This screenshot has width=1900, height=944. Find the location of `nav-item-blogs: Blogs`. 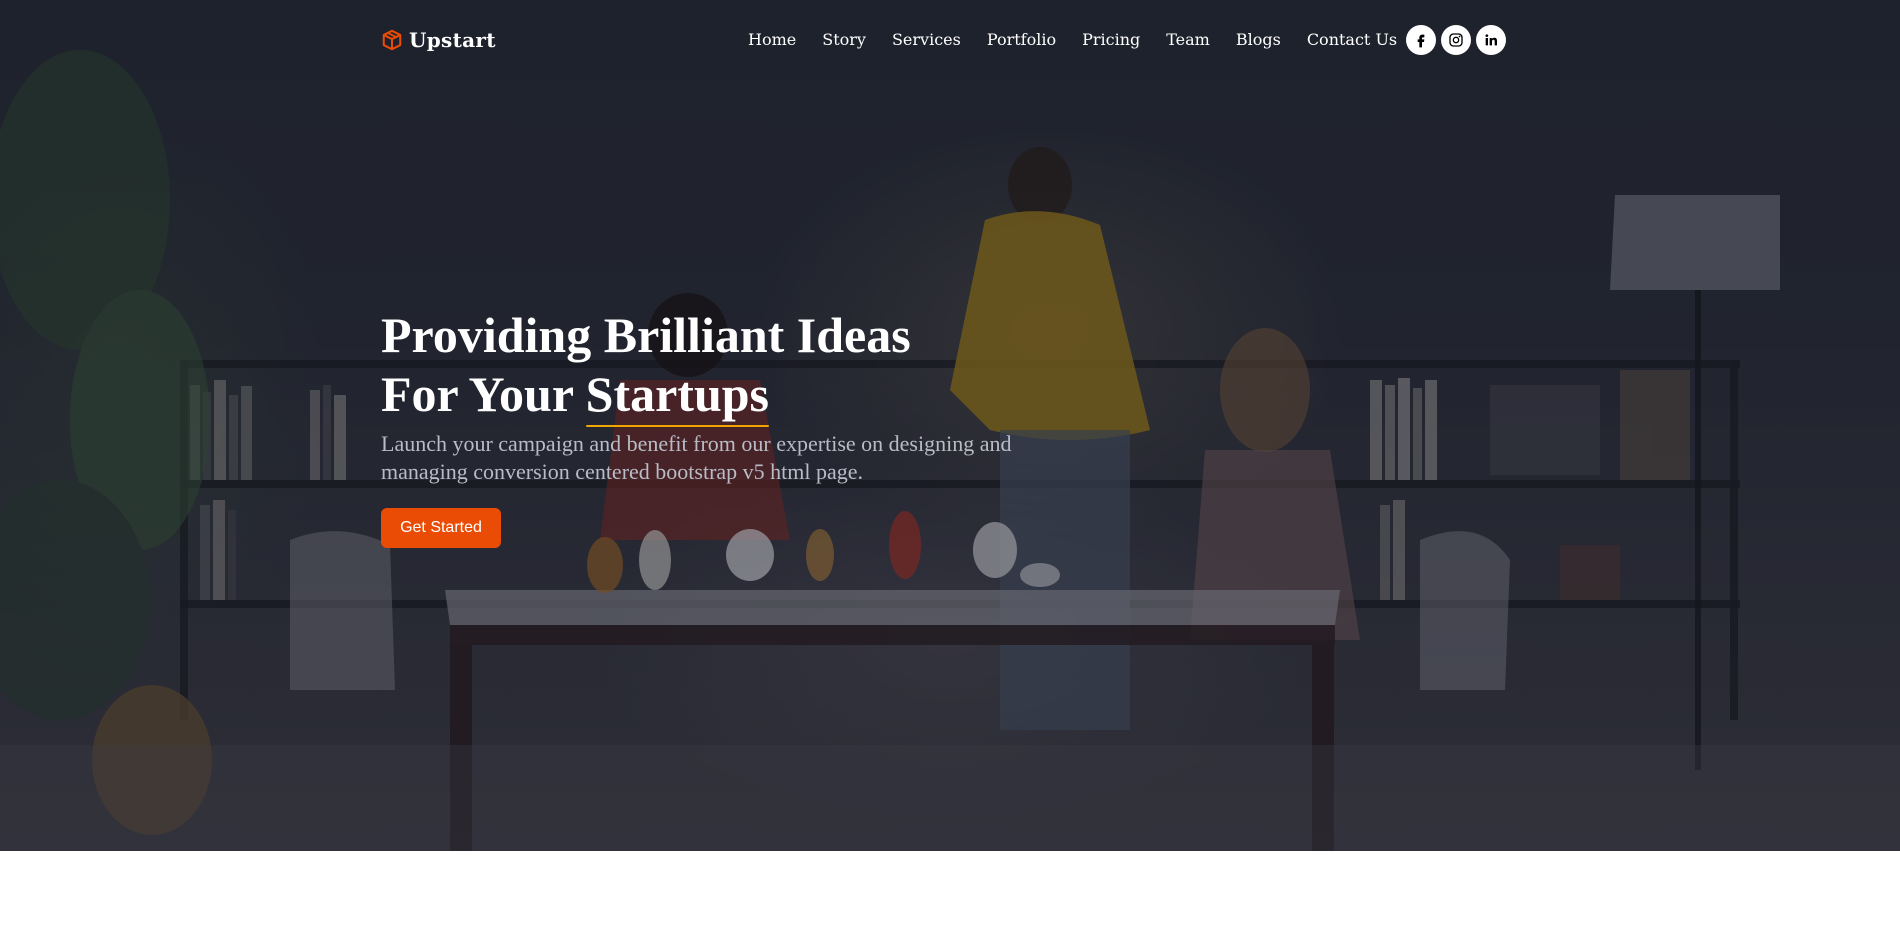

nav-item-blogs: Blogs is located at coordinates (1258, 40).